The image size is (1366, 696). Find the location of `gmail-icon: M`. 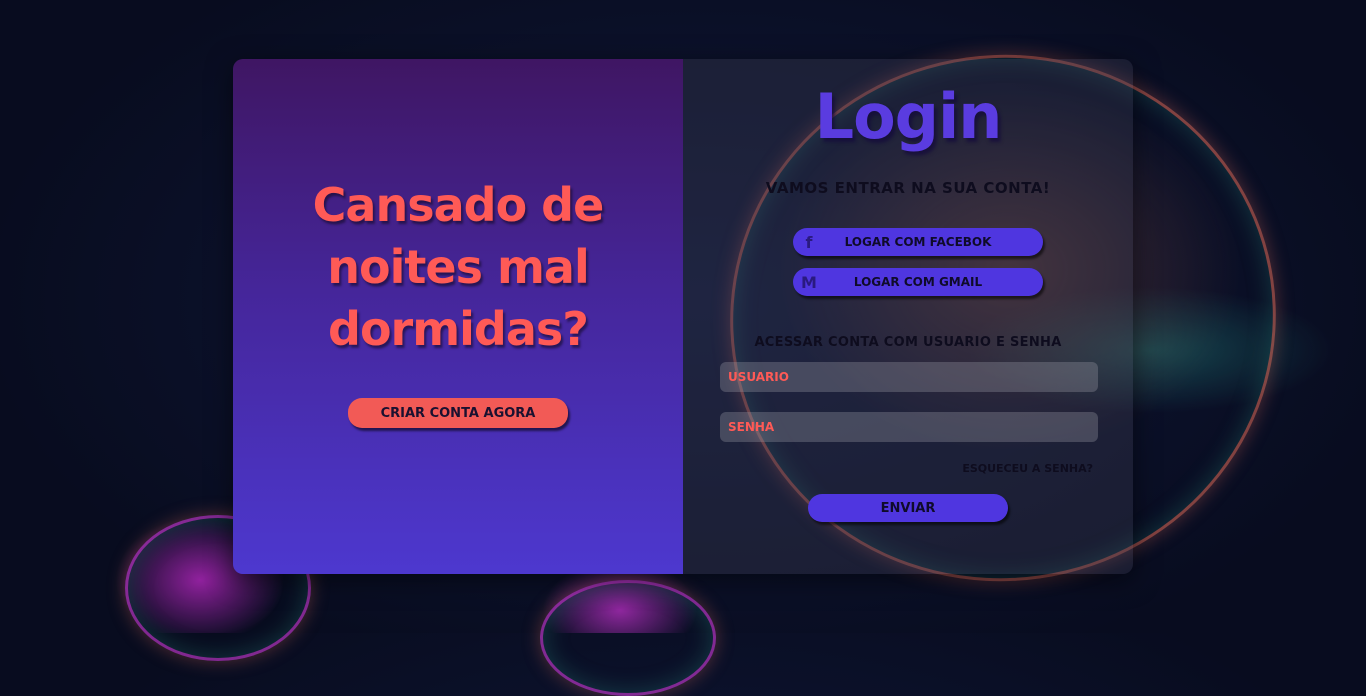

gmail-icon: M is located at coordinates (809, 282).